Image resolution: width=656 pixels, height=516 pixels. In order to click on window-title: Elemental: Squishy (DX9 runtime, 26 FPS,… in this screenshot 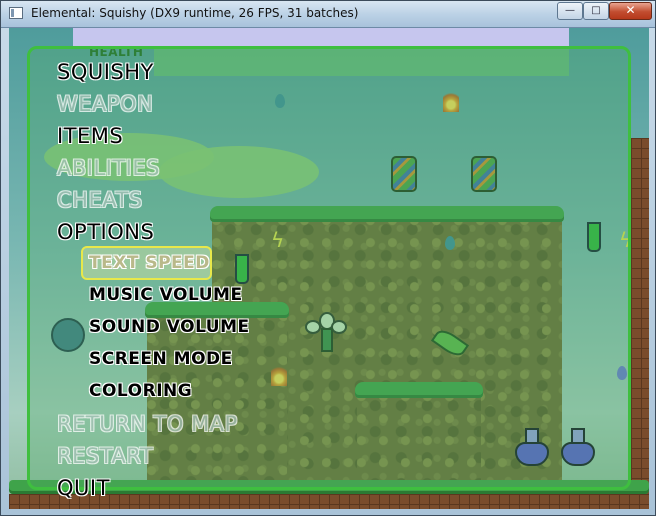, I will do `click(195, 13)`.